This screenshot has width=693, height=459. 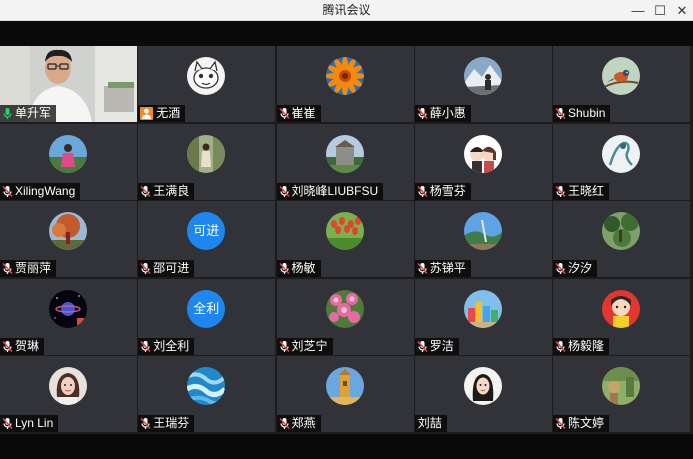 I want to click on participant-tile: 全利刘全利, so click(x=207, y=316).